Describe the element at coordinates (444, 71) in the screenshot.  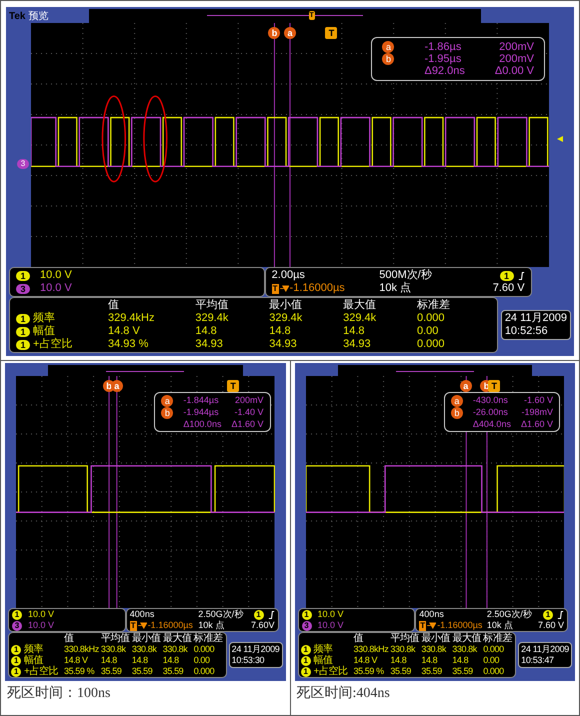
I see `delta-time: Δ92.0ns` at that location.